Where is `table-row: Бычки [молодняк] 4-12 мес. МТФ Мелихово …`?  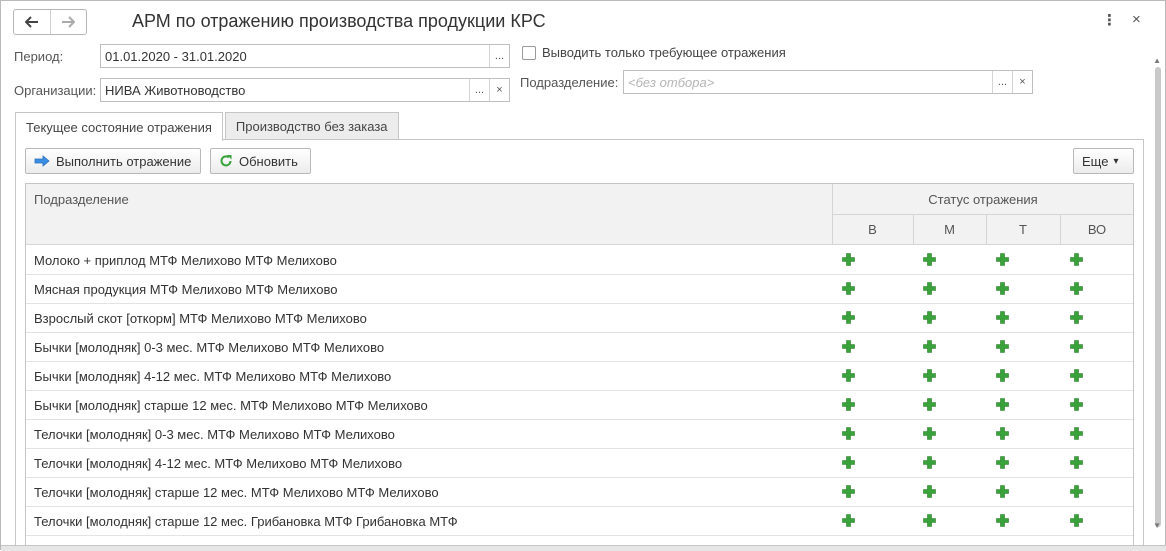
table-row: Бычки [молодняк] 4-12 мес. МТФ Мелихово … is located at coordinates (579, 376).